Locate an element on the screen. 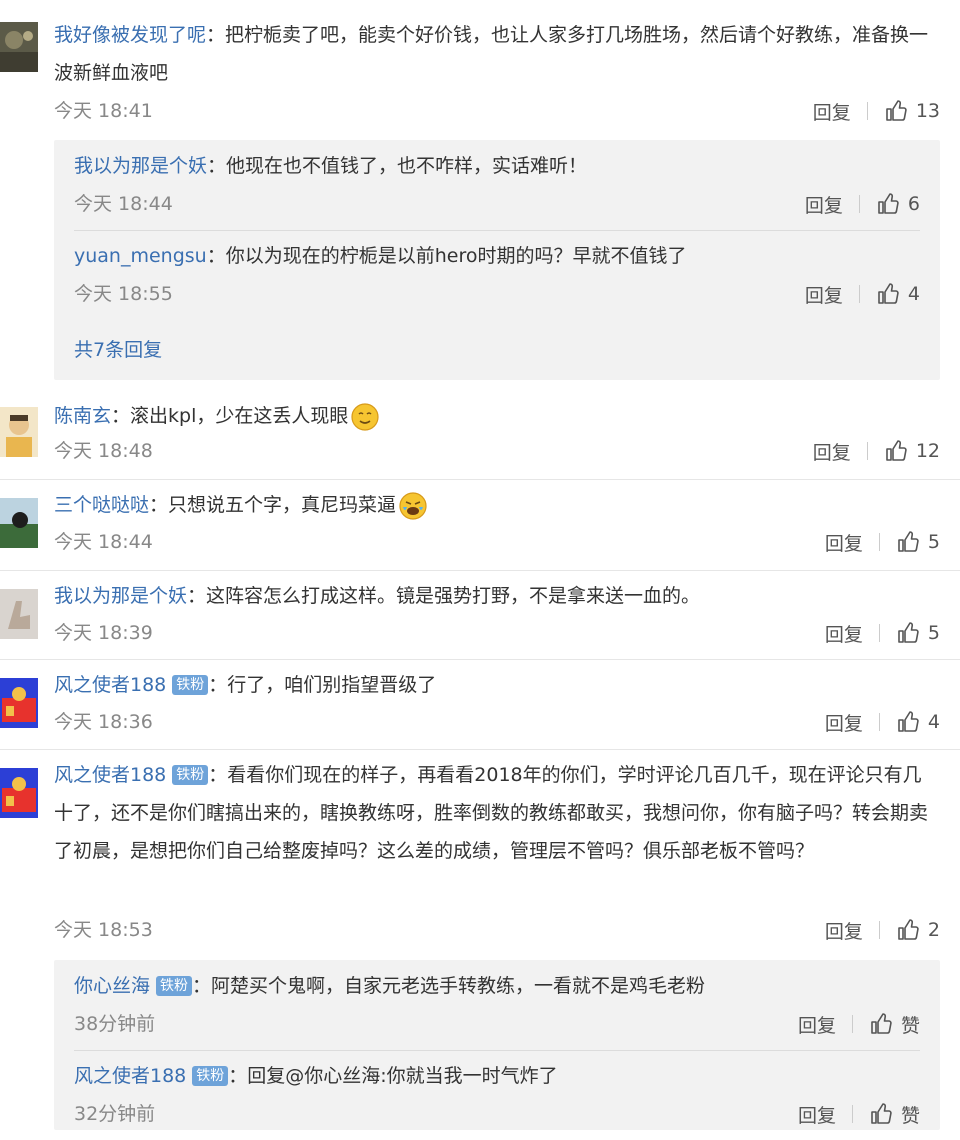 The height and width of the screenshot is (1140, 960). comment-item: 陈南玄：滚出kpl，少在这丢人现眼 今天 18:48 回复 12 is located at coordinates (480, 437).